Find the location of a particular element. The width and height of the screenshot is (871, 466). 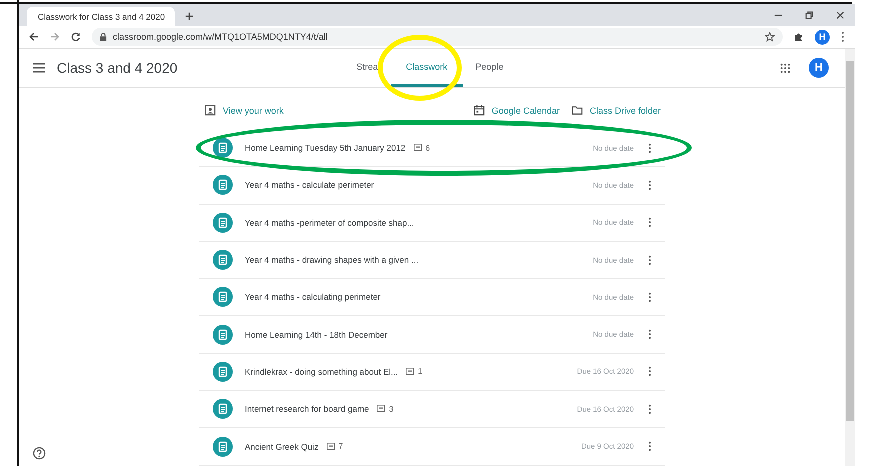

assignment-title: Home Learning 14th - 18th December is located at coordinates (316, 335).